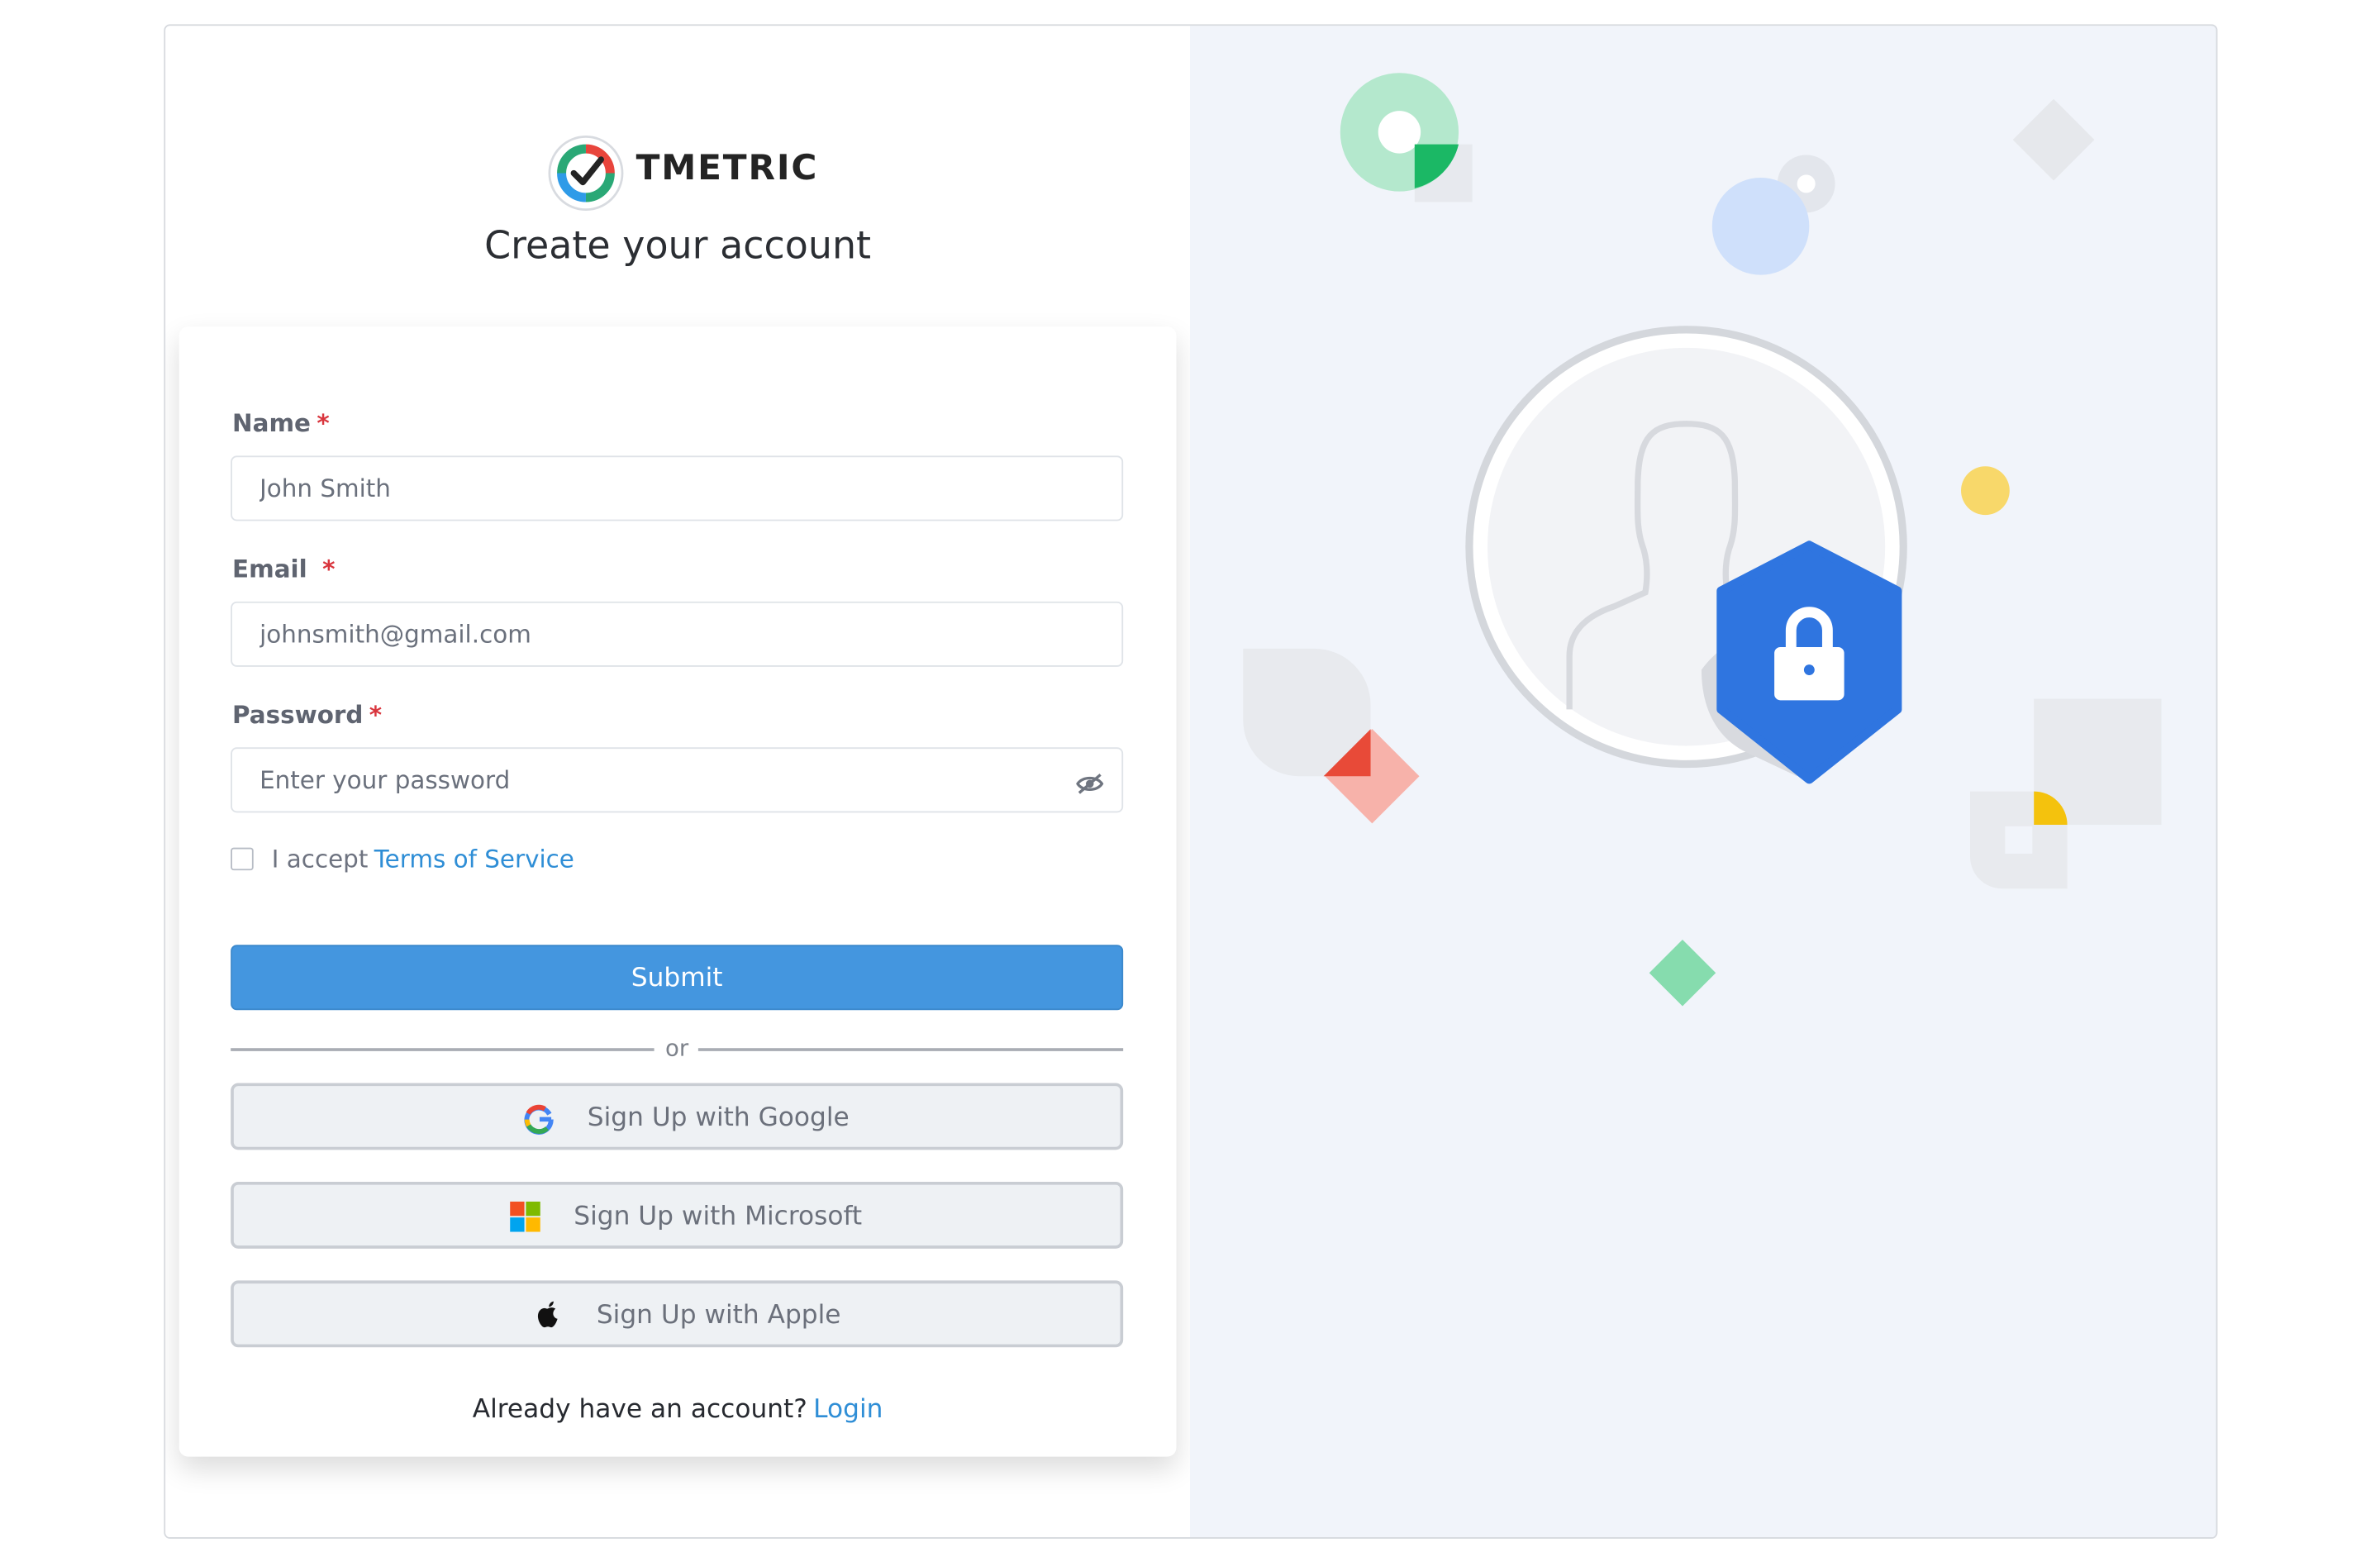  Describe the element at coordinates (1089, 784) in the screenshot. I see `eye-slash-icon` at that location.